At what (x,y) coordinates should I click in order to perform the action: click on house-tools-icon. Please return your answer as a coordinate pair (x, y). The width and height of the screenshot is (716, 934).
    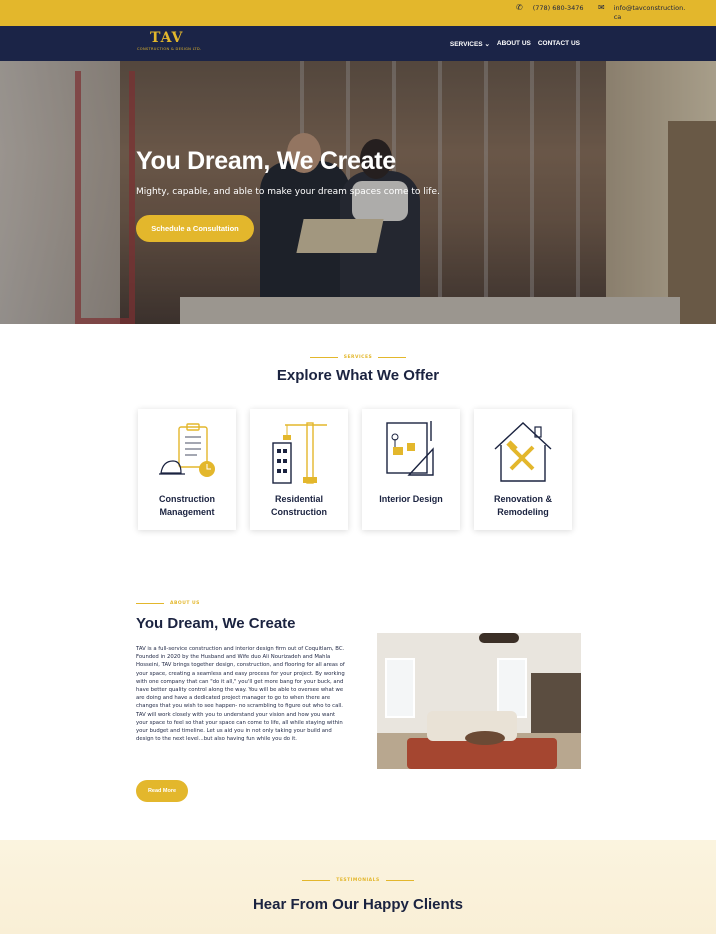
    Looking at the image, I should click on (523, 452).